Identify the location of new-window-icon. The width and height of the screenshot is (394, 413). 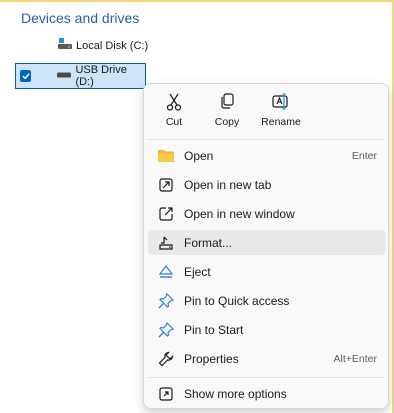
(166, 214).